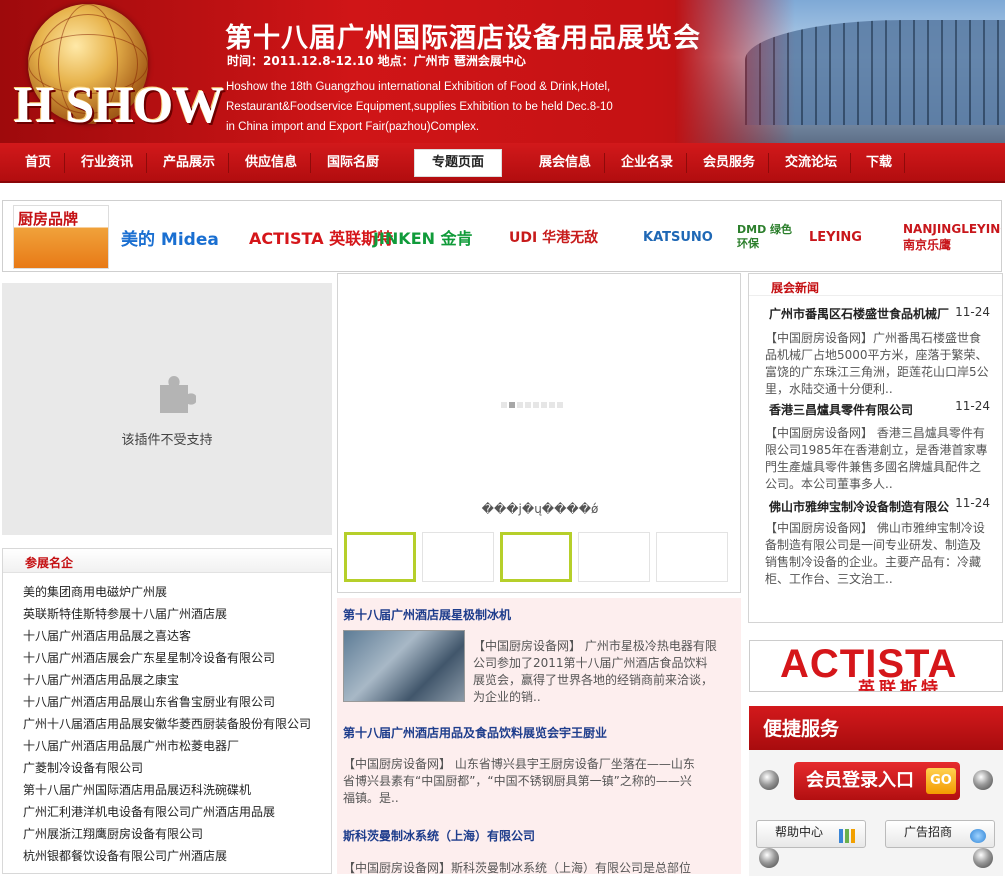  Describe the element at coordinates (167, 658) in the screenshot. I see `exhibitor-link: 十八届广州酒店展会广东星星制冷设备有限公司` at that location.